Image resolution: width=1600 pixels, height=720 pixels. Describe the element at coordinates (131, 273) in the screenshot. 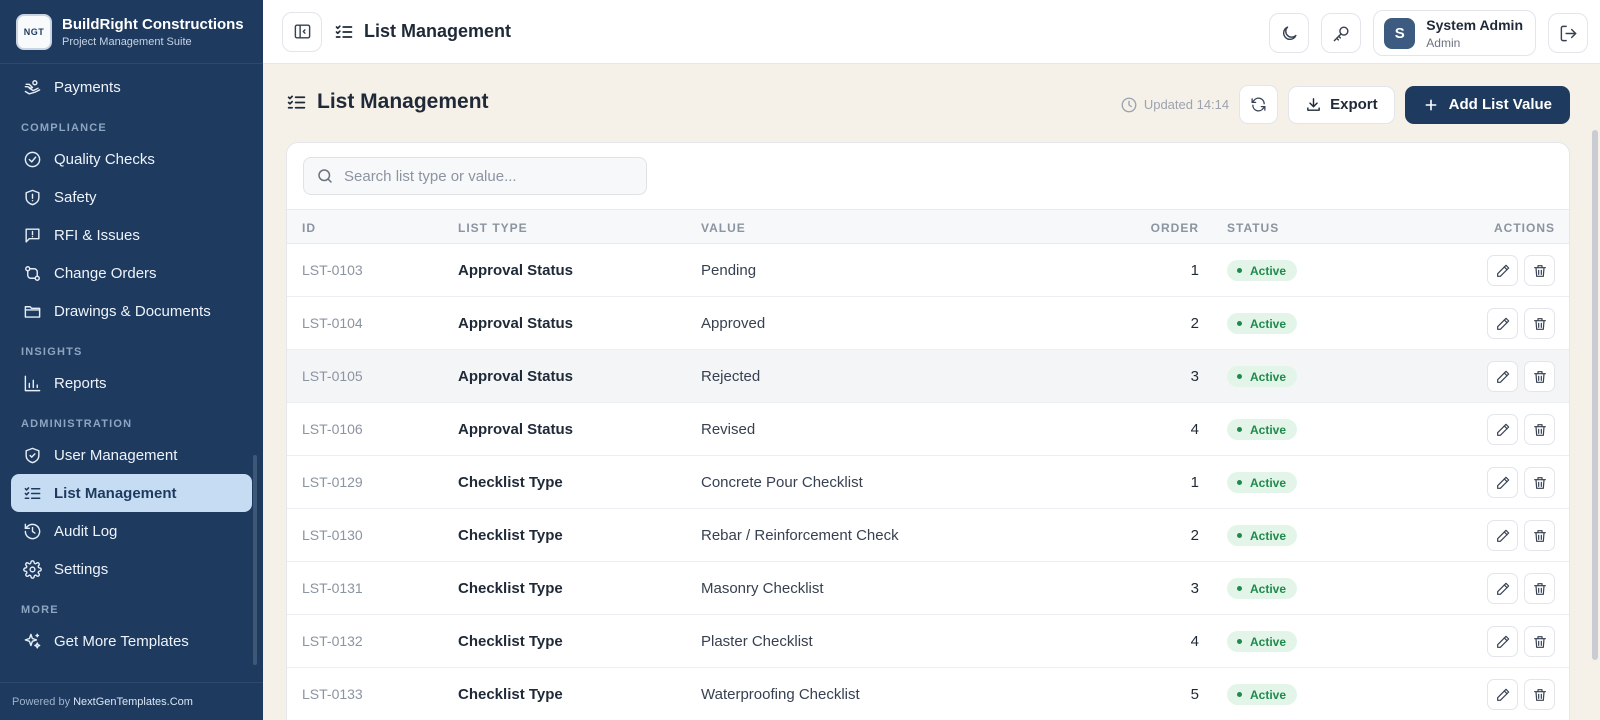

I see `sidebar-item-change-orders: Change Orders` at that location.